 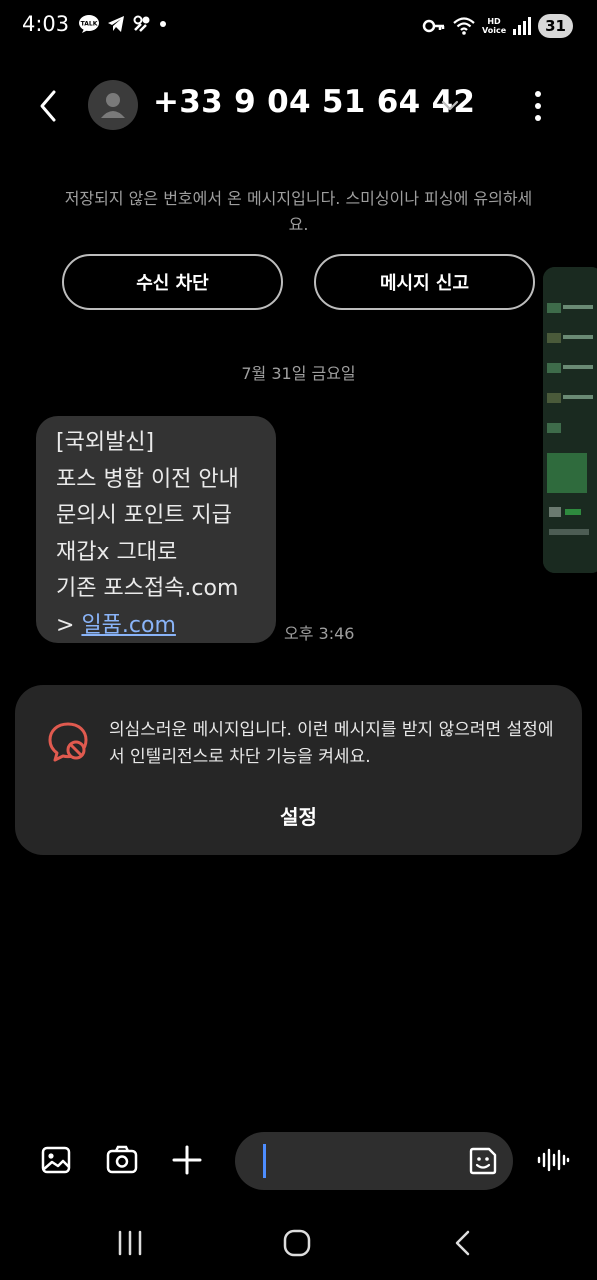 What do you see at coordinates (522, 26) in the screenshot?
I see `signal-icon` at bounding box center [522, 26].